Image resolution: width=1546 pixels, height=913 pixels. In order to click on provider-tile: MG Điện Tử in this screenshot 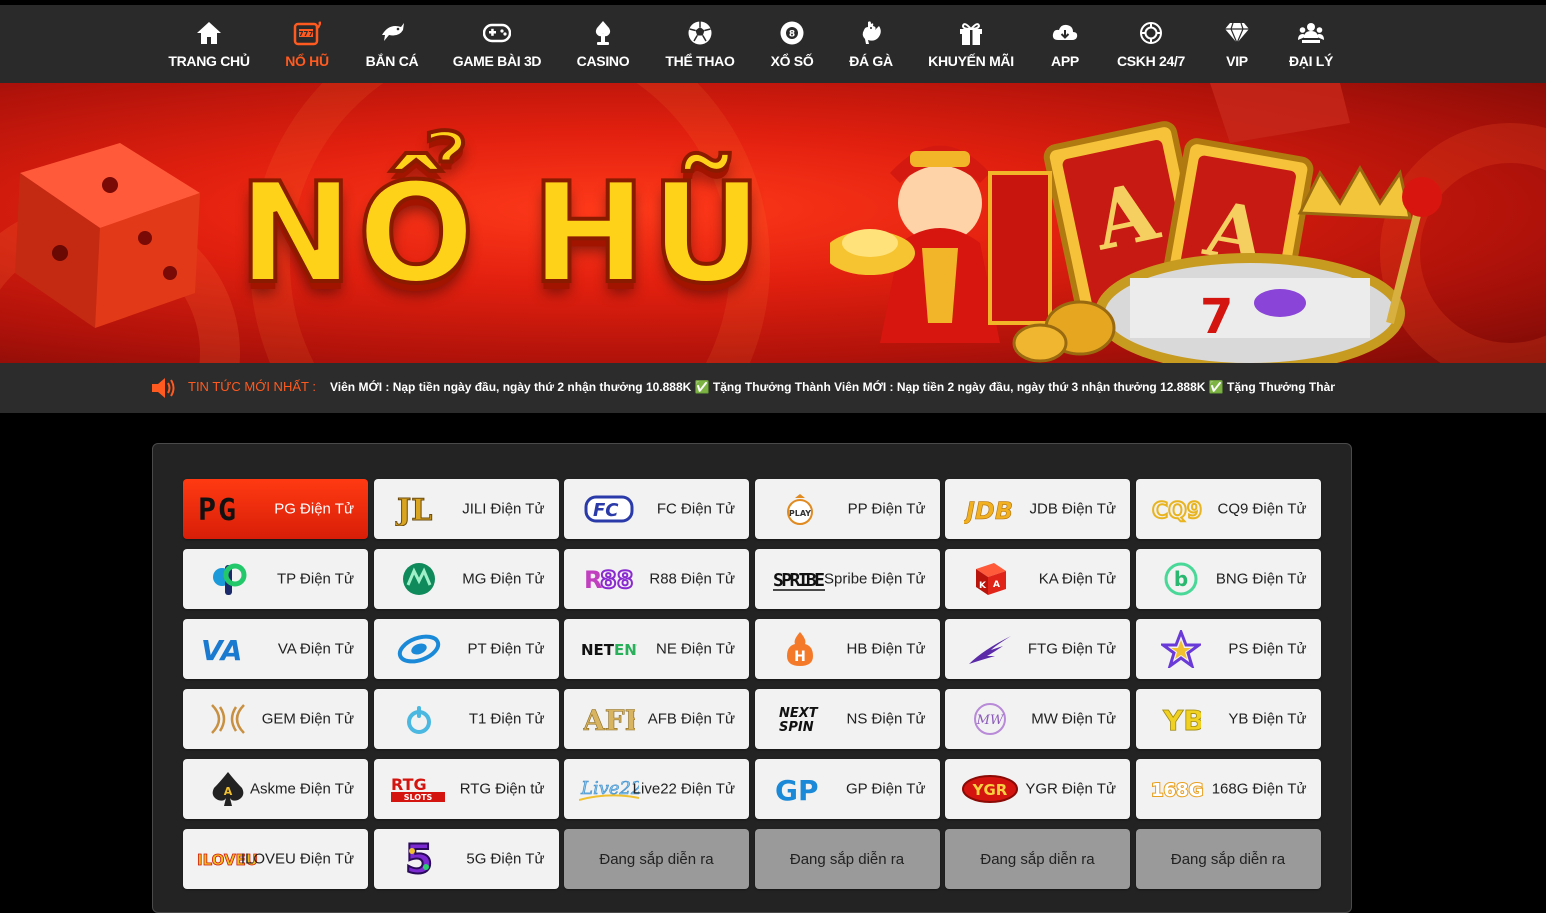, I will do `click(466, 579)`.